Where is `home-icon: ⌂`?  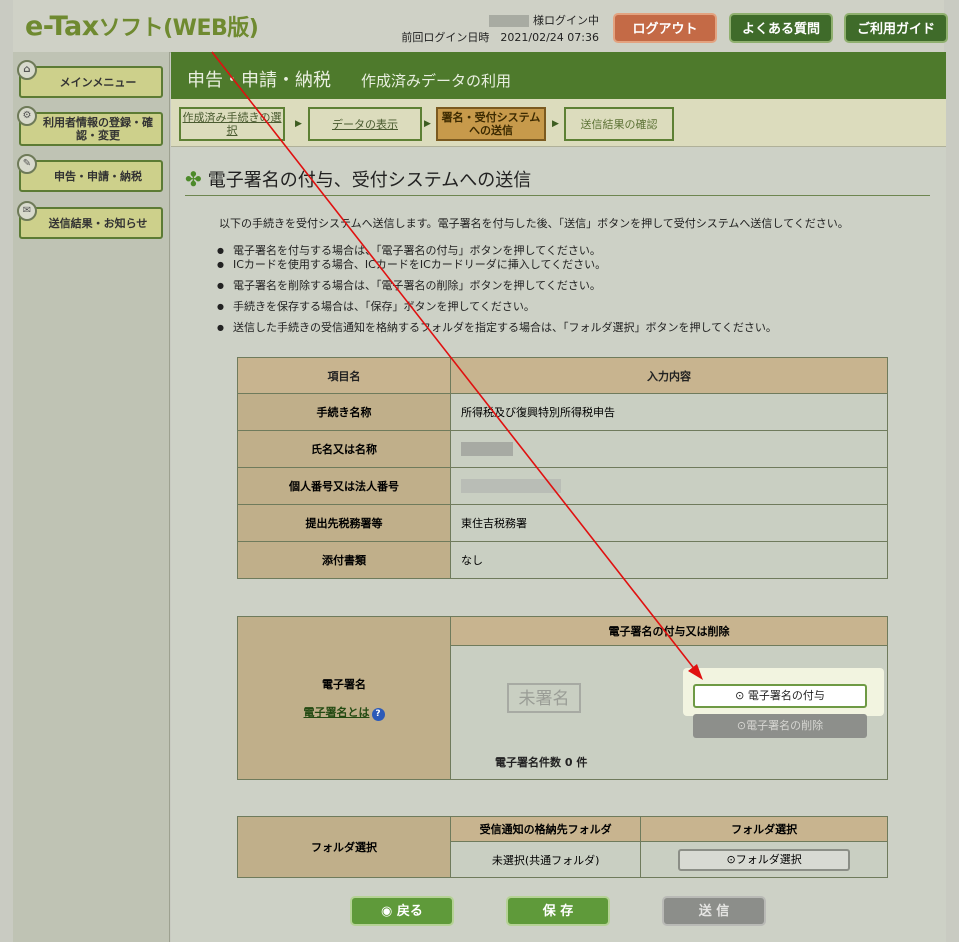 home-icon: ⌂ is located at coordinates (27, 70).